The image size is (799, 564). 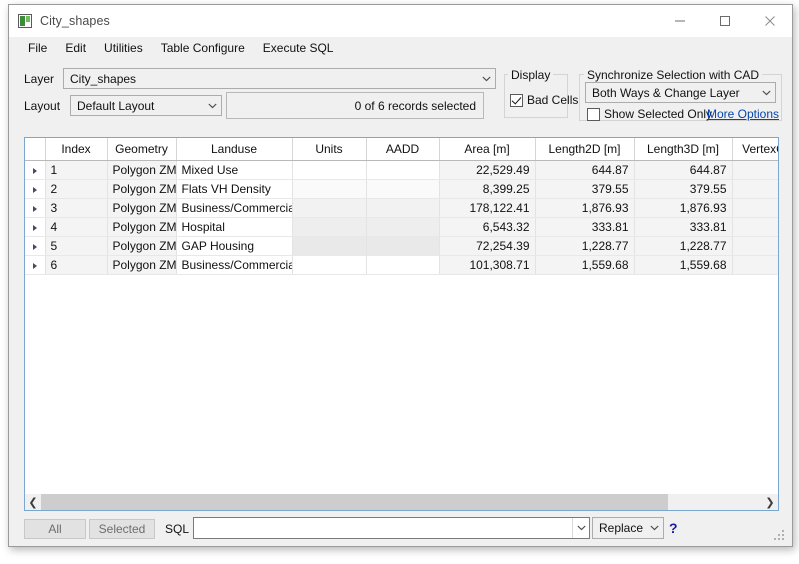 What do you see at coordinates (122, 529) in the screenshot?
I see `selected-button: Selected` at bounding box center [122, 529].